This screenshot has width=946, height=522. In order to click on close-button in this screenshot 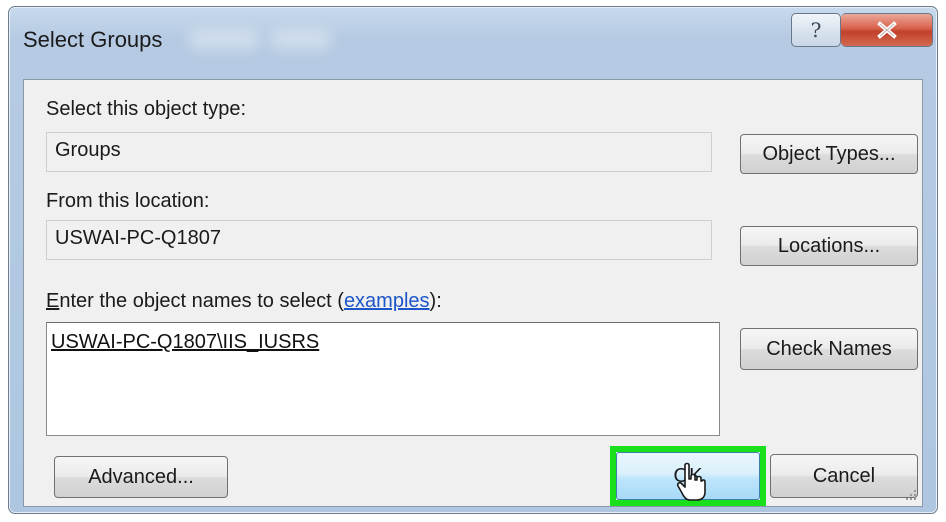, I will do `click(887, 30)`.